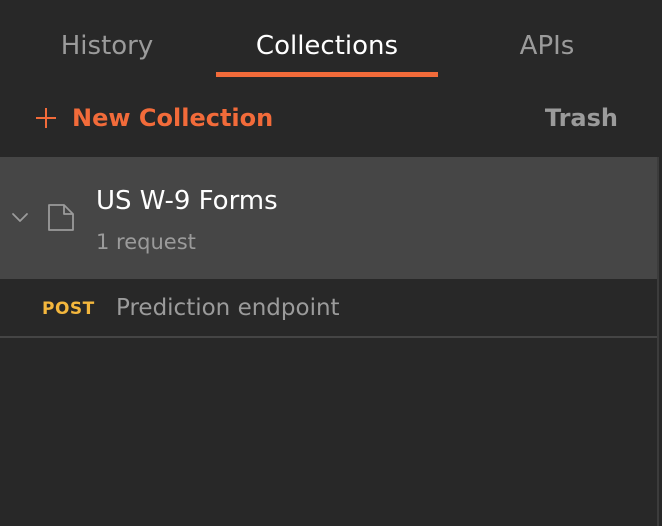 The width and height of the screenshot is (662, 526). What do you see at coordinates (46, 118) in the screenshot?
I see `plus-icon` at bounding box center [46, 118].